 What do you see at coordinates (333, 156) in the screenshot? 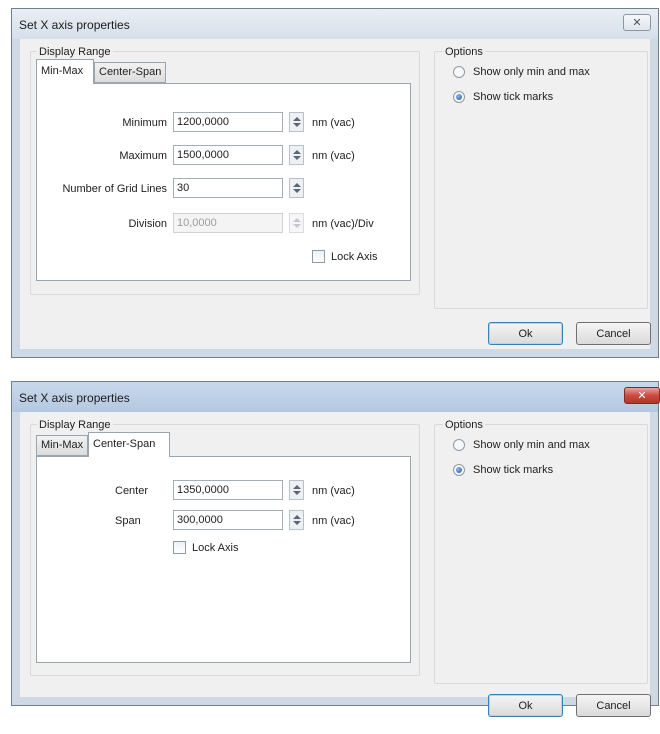
I see `maximum-unit: nm (vac)` at bounding box center [333, 156].